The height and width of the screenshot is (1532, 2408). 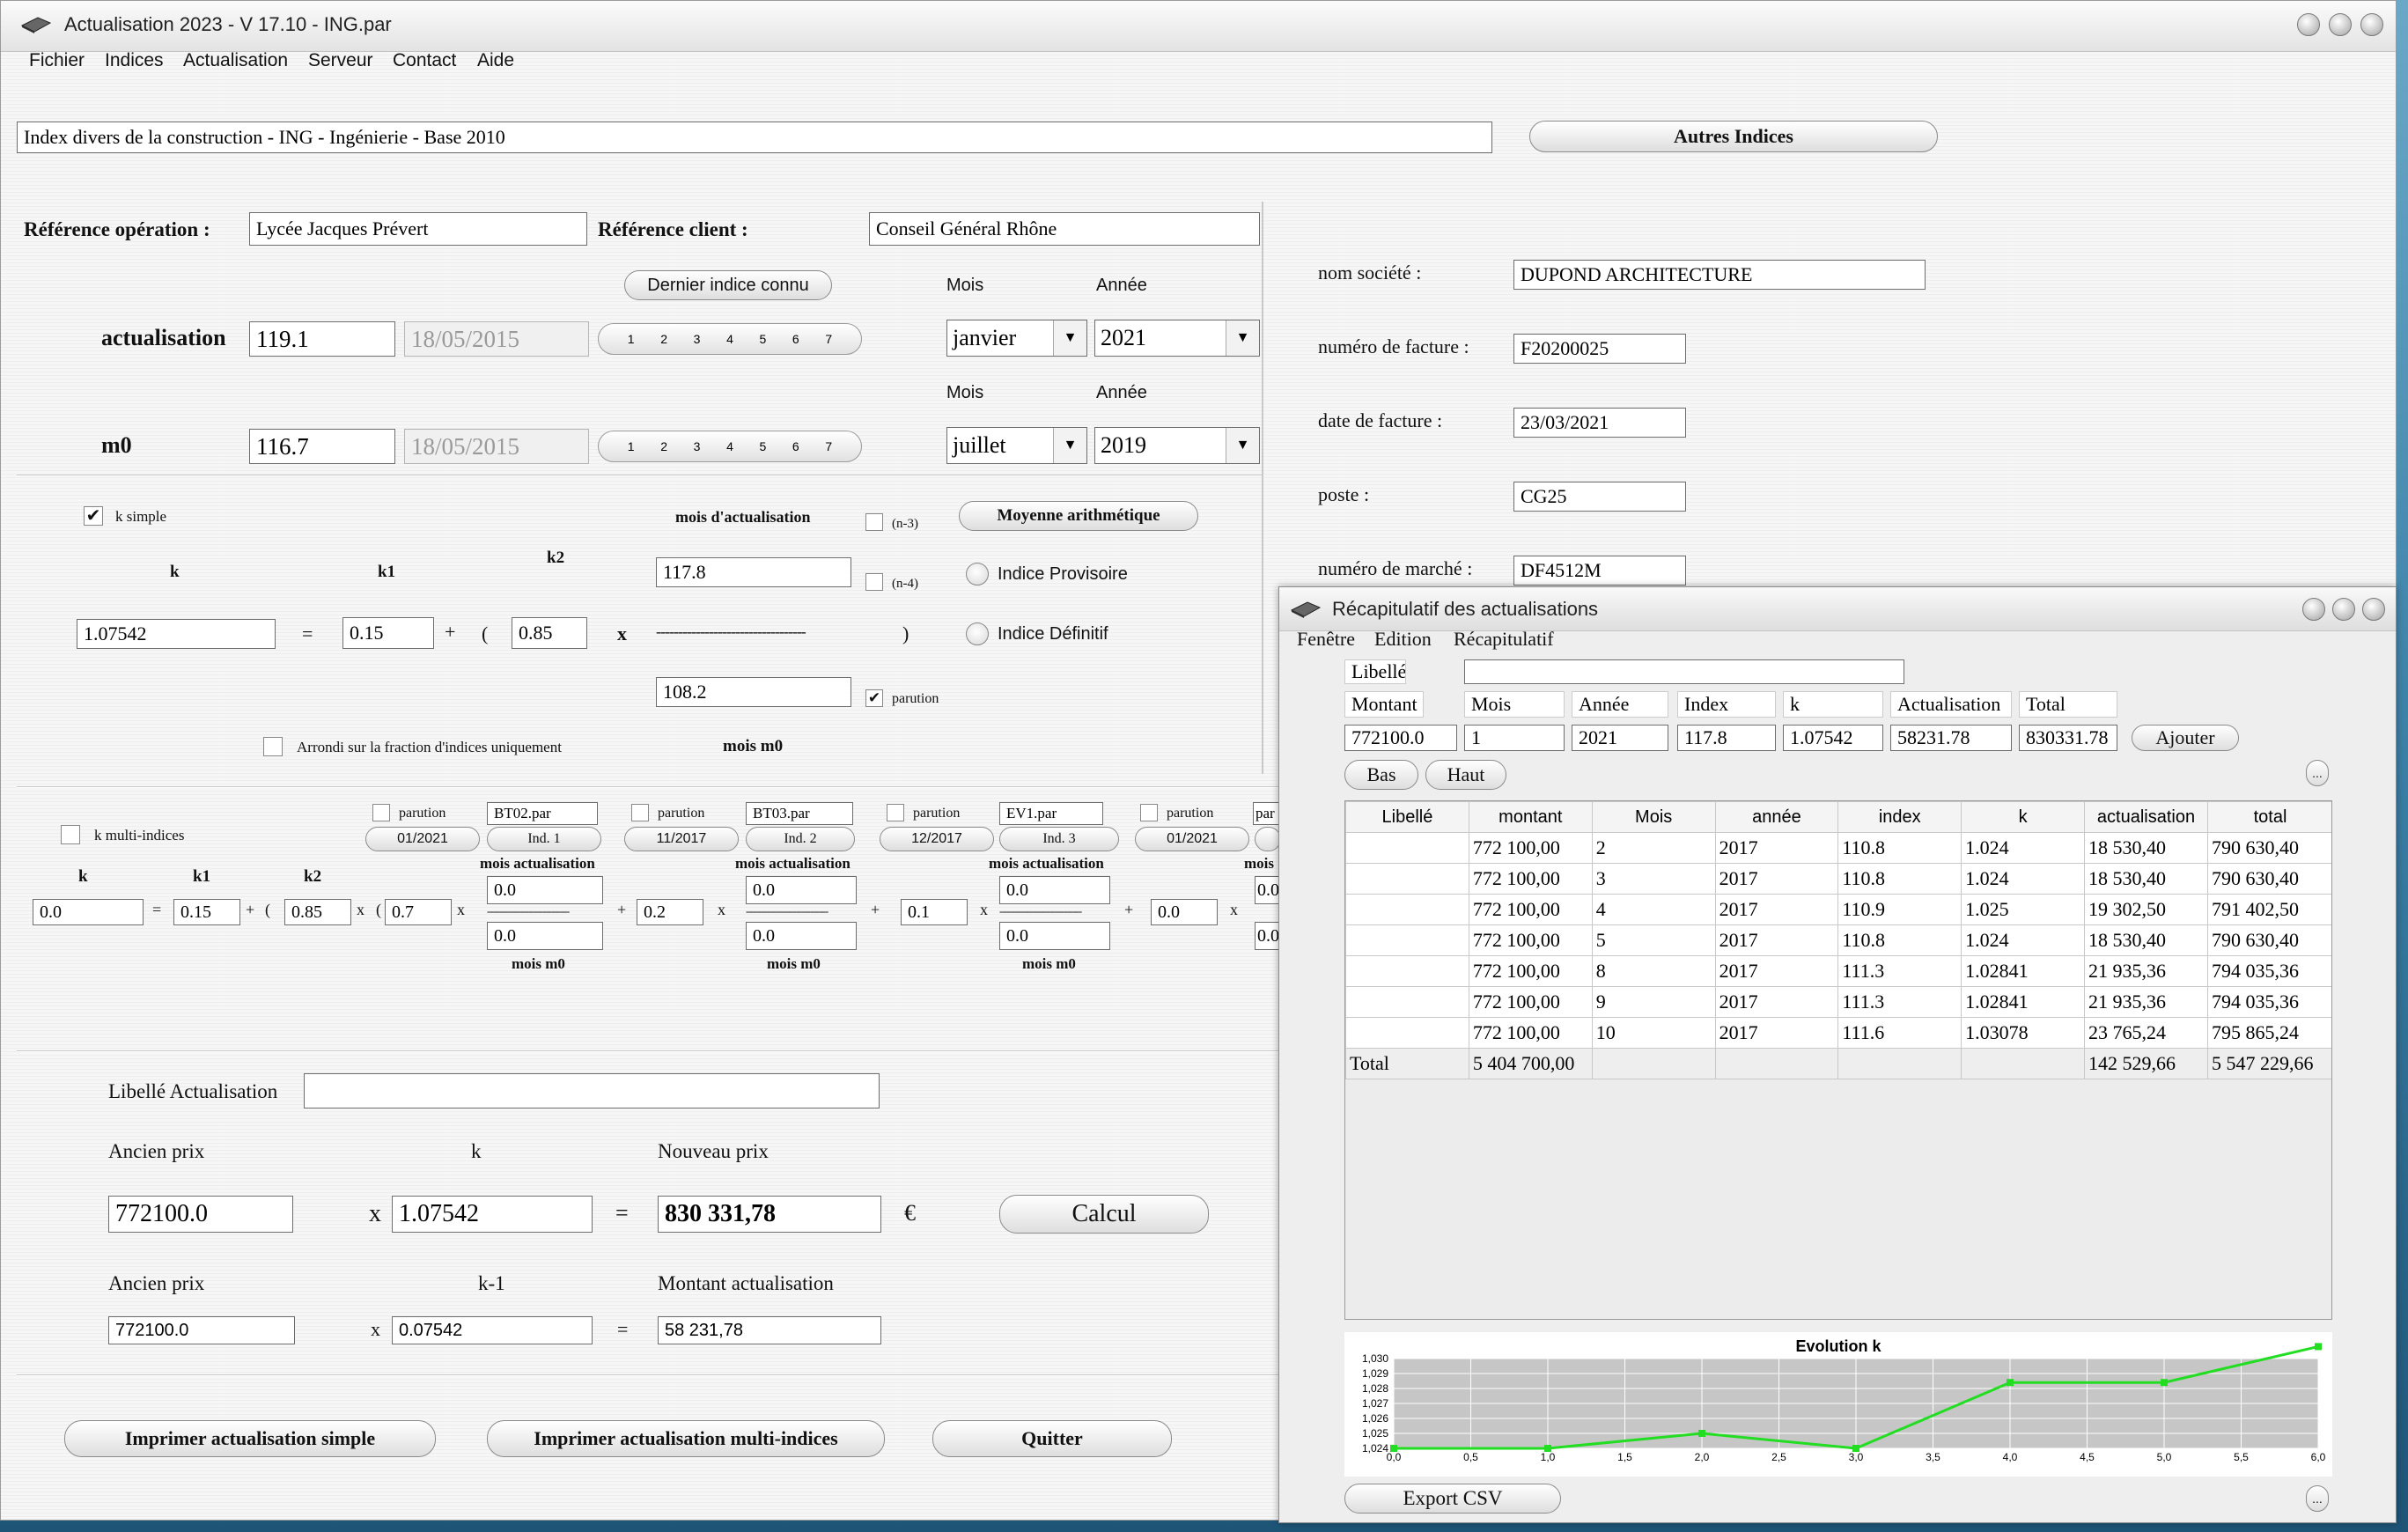 I want to click on cell-k: 1.024, so click(x=2023, y=879).